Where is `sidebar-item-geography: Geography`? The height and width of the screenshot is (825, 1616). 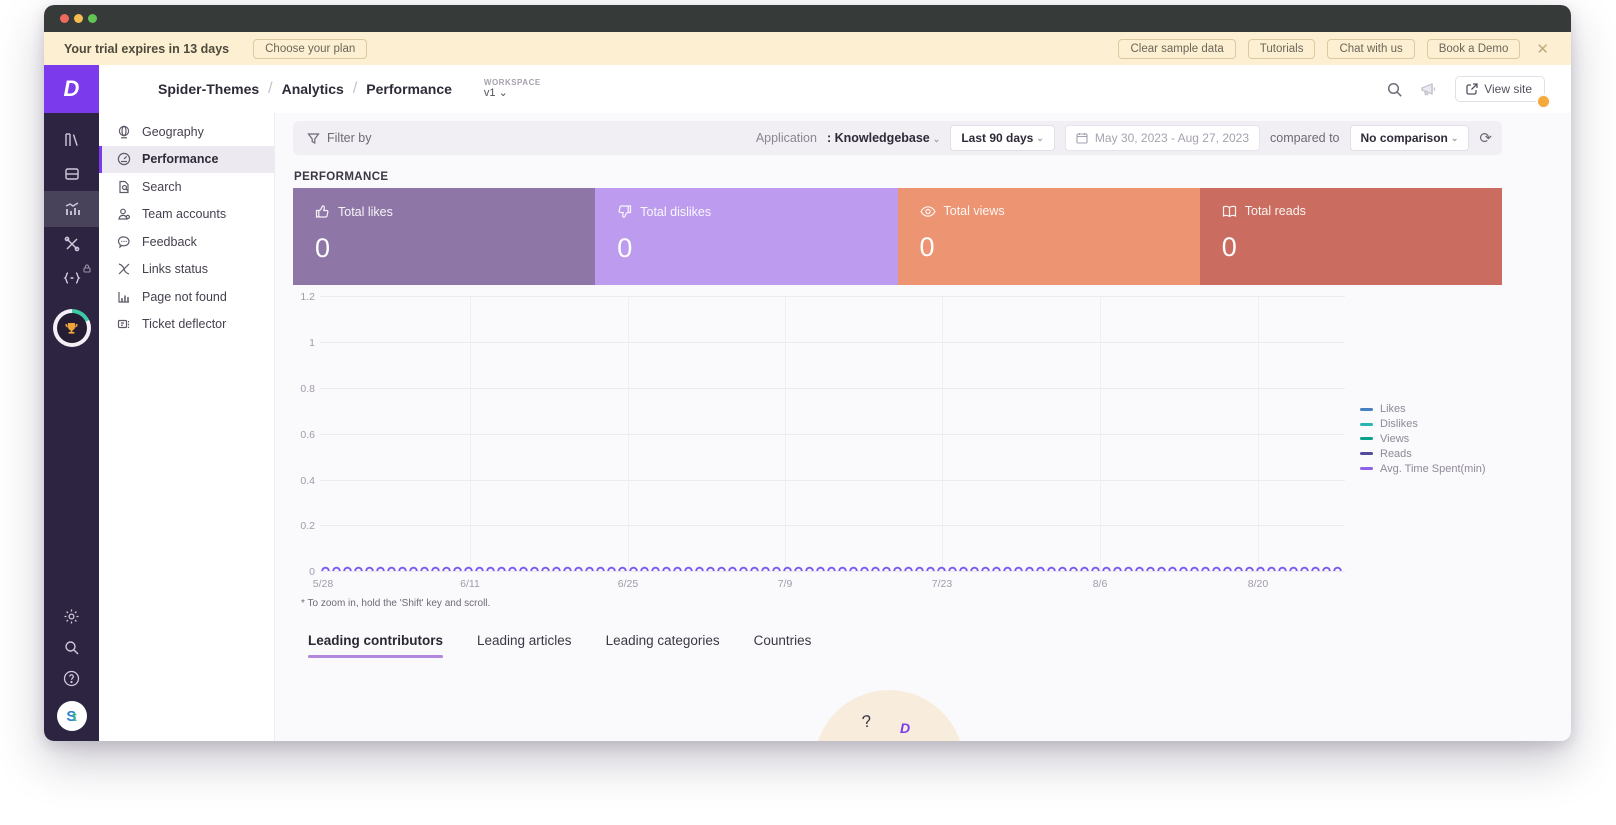
sidebar-item-geography: Geography is located at coordinates (186, 132).